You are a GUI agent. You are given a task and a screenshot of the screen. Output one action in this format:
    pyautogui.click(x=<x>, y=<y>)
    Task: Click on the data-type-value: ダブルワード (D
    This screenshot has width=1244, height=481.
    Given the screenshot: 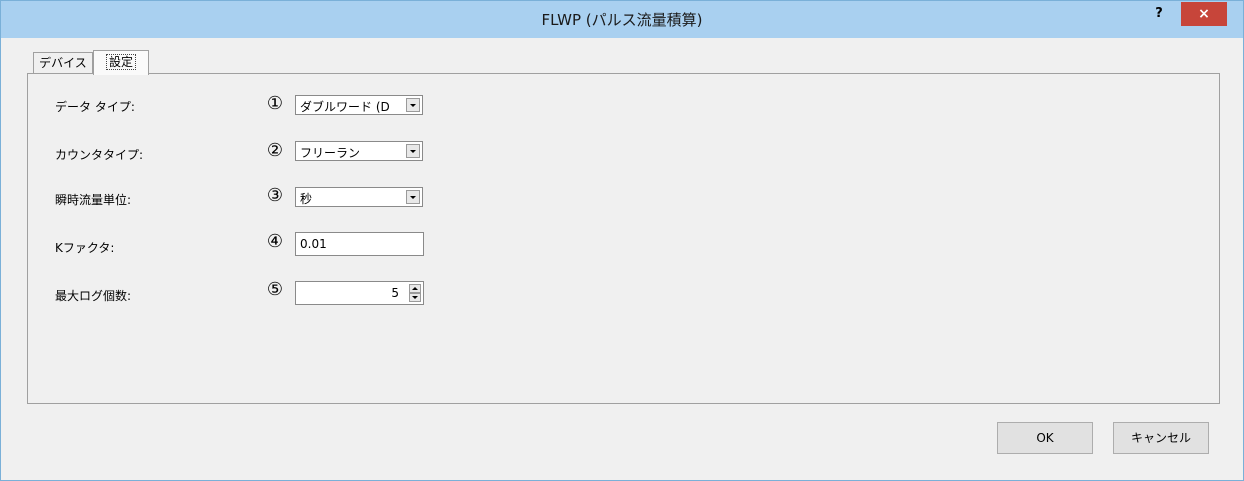 What is the action you would take?
    pyautogui.click(x=345, y=107)
    